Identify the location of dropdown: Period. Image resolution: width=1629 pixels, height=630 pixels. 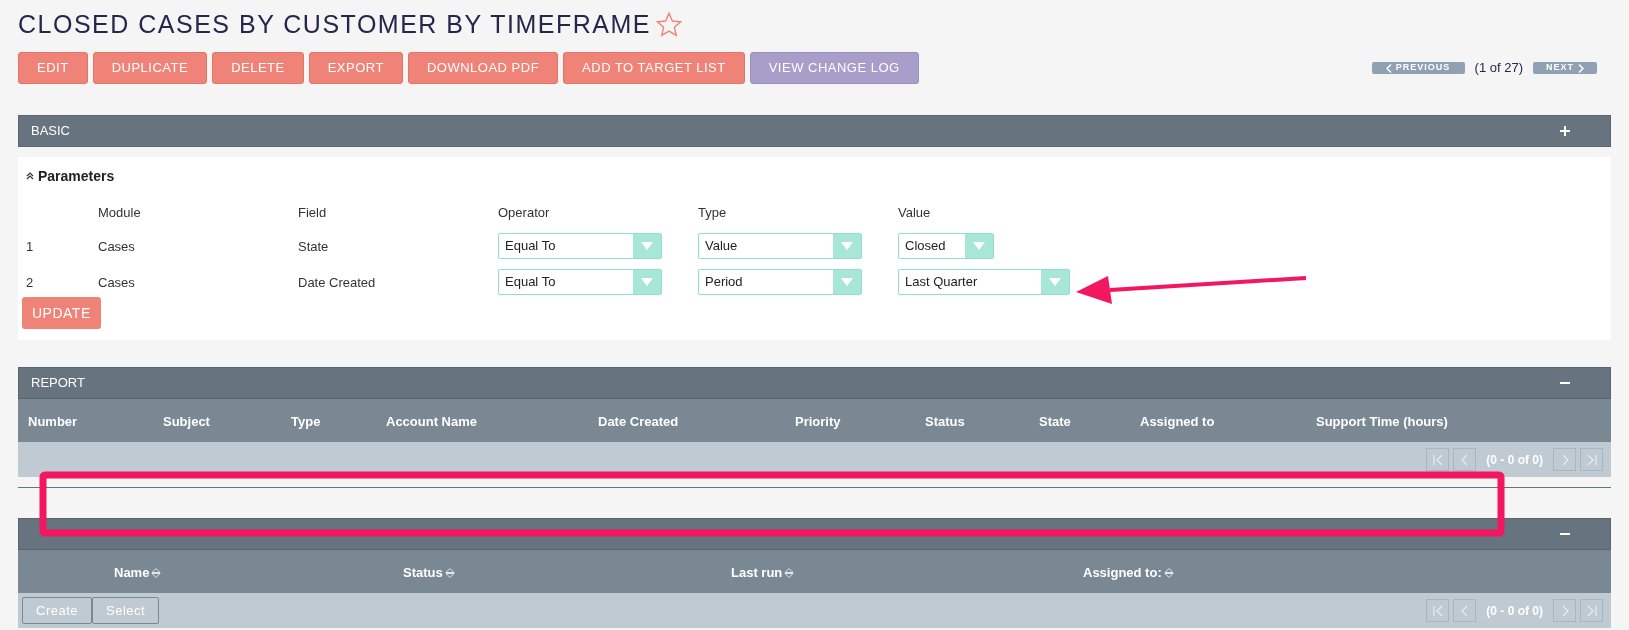
(780, 282).